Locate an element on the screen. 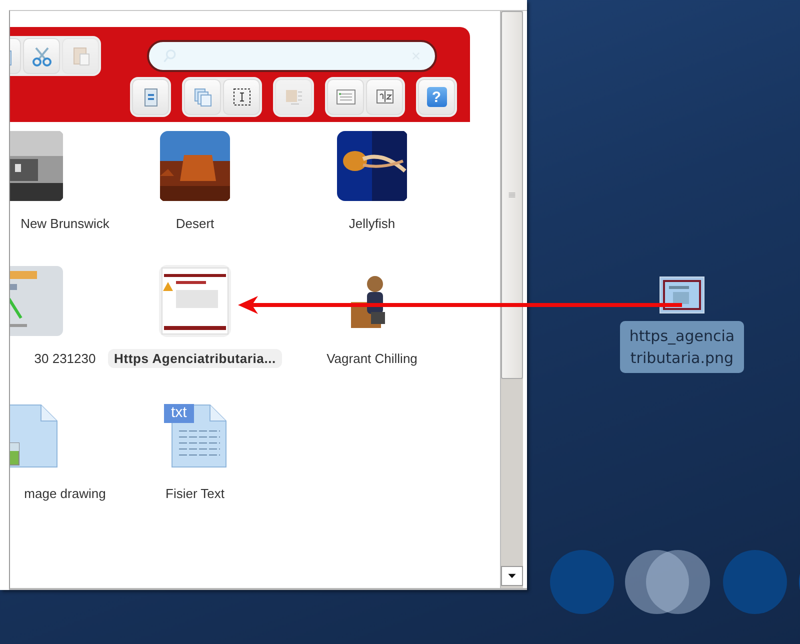 This screenshot has height=644, width=800. file-name: Jellyfish is located at coordinates (372, 224).